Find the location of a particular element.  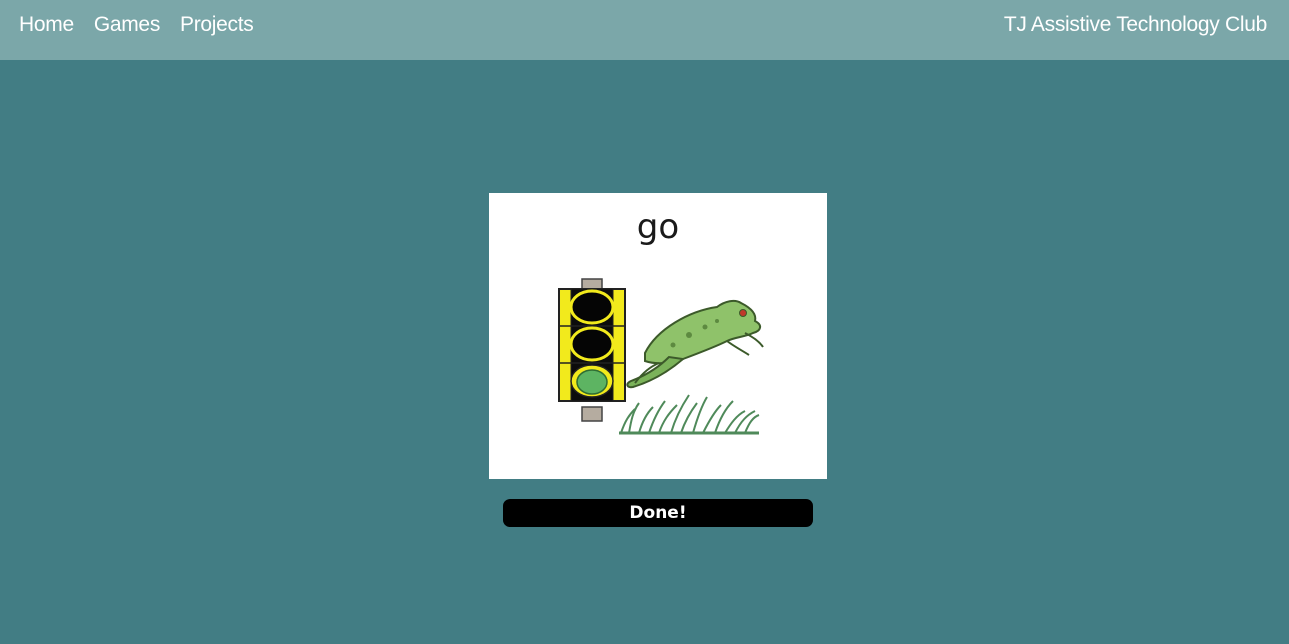

done-button: Done! is located at coordinates (658, 513).